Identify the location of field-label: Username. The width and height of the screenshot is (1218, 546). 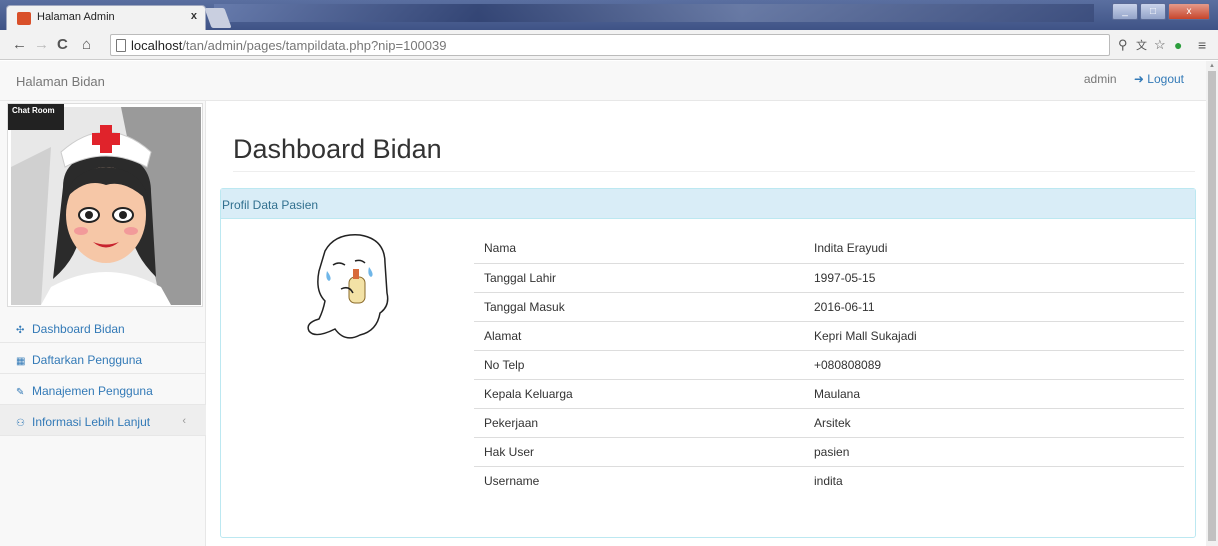
(639, 480).